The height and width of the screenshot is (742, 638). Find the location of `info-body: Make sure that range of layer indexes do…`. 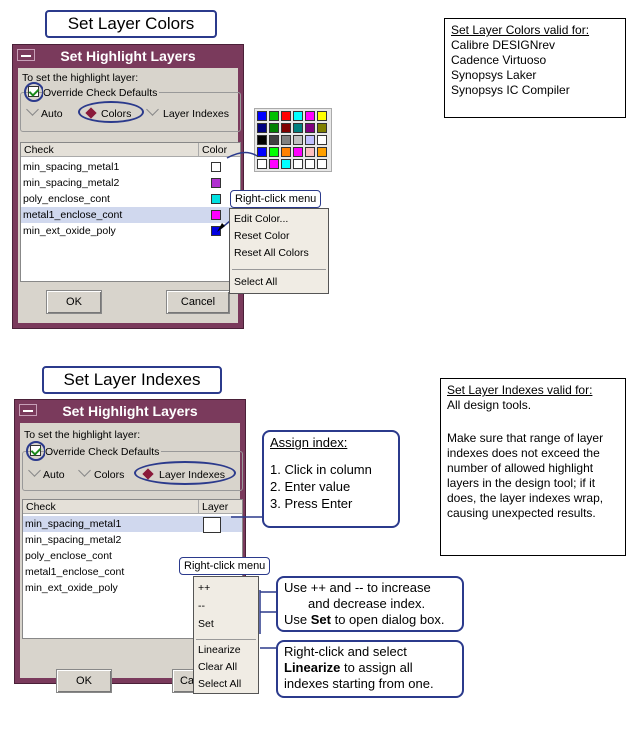

info-body: Make sure that range of layer indexes do… is located at coordinates (525, 475).